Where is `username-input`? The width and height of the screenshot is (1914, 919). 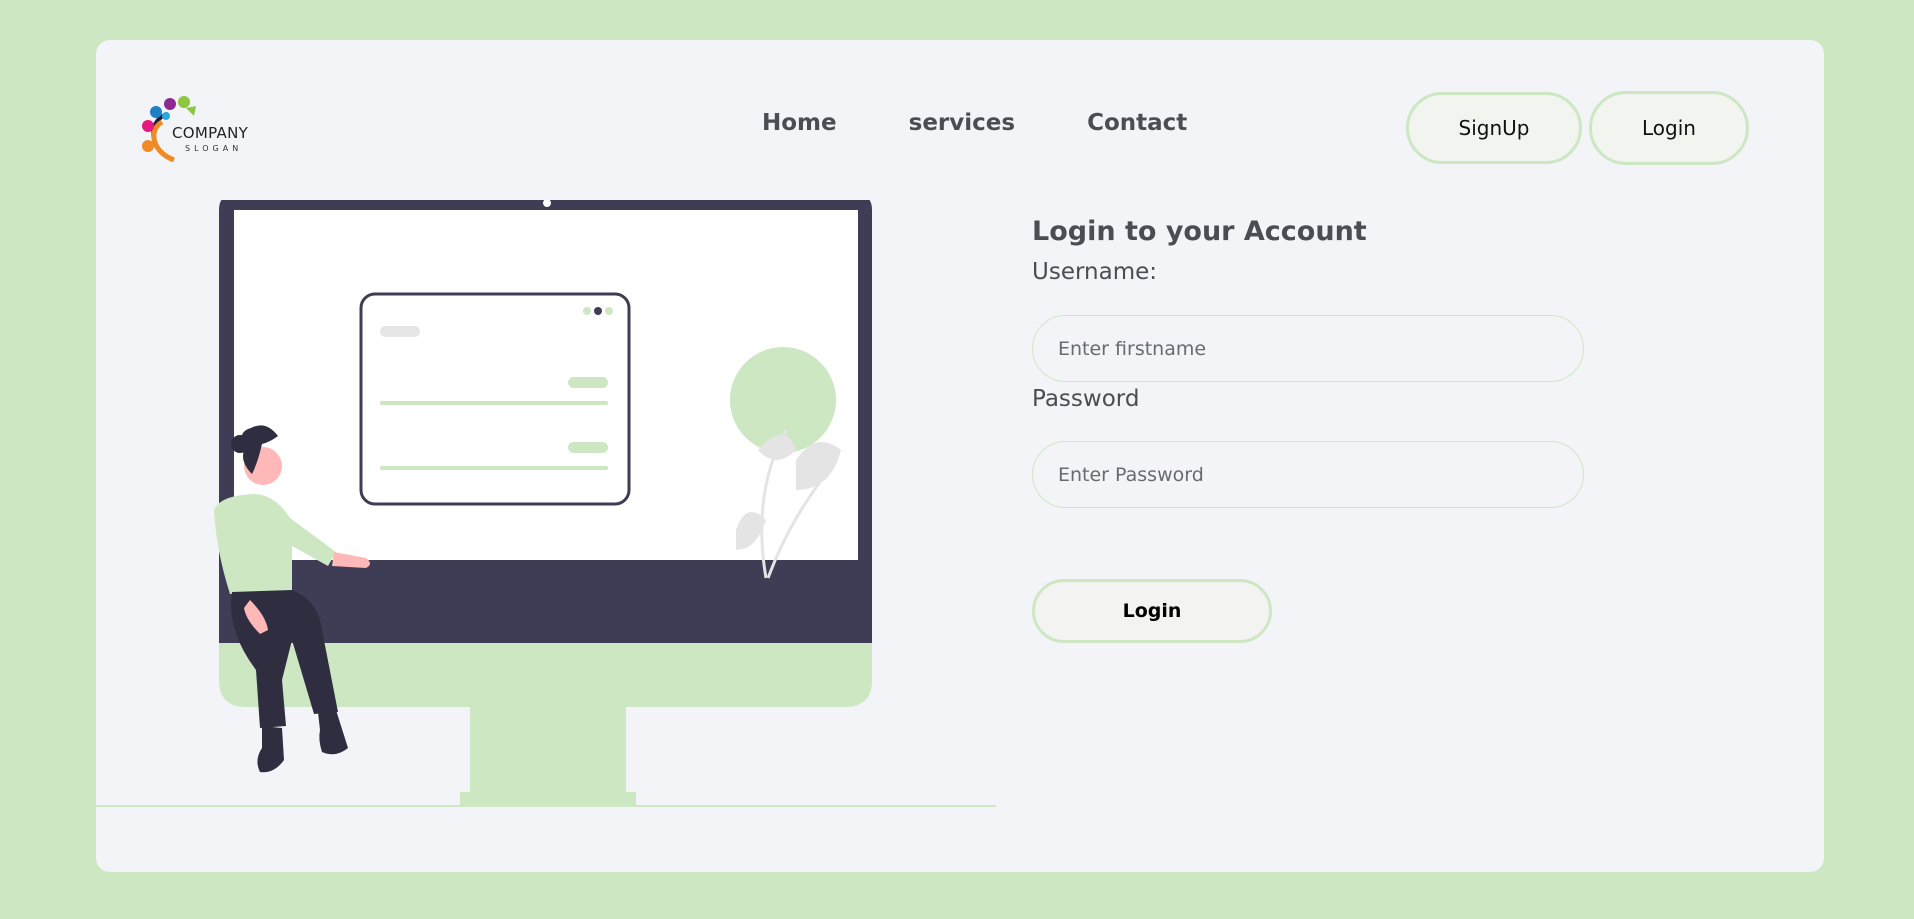 username-input is located at coordinates (1308, 348).